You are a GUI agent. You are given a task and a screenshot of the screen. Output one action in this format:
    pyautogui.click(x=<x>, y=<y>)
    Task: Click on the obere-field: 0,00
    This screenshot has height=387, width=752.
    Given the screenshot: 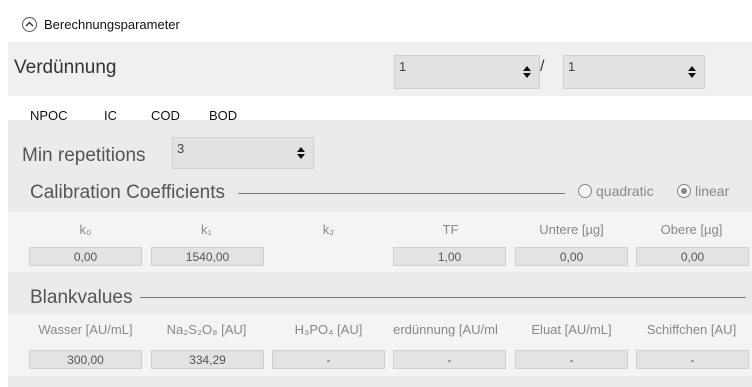 What is the action you would take?
    pyautogui.click(x=692, y=256)
    